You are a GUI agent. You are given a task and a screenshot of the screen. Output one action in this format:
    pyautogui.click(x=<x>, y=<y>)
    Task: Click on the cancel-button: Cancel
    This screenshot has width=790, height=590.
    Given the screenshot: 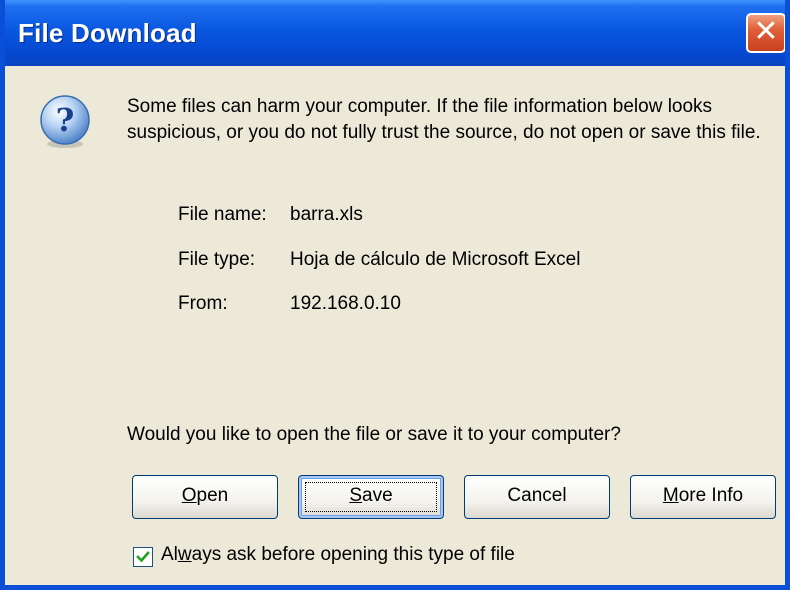 What is the action you would take?
    pyautogui.click(x=537, y=497)
    